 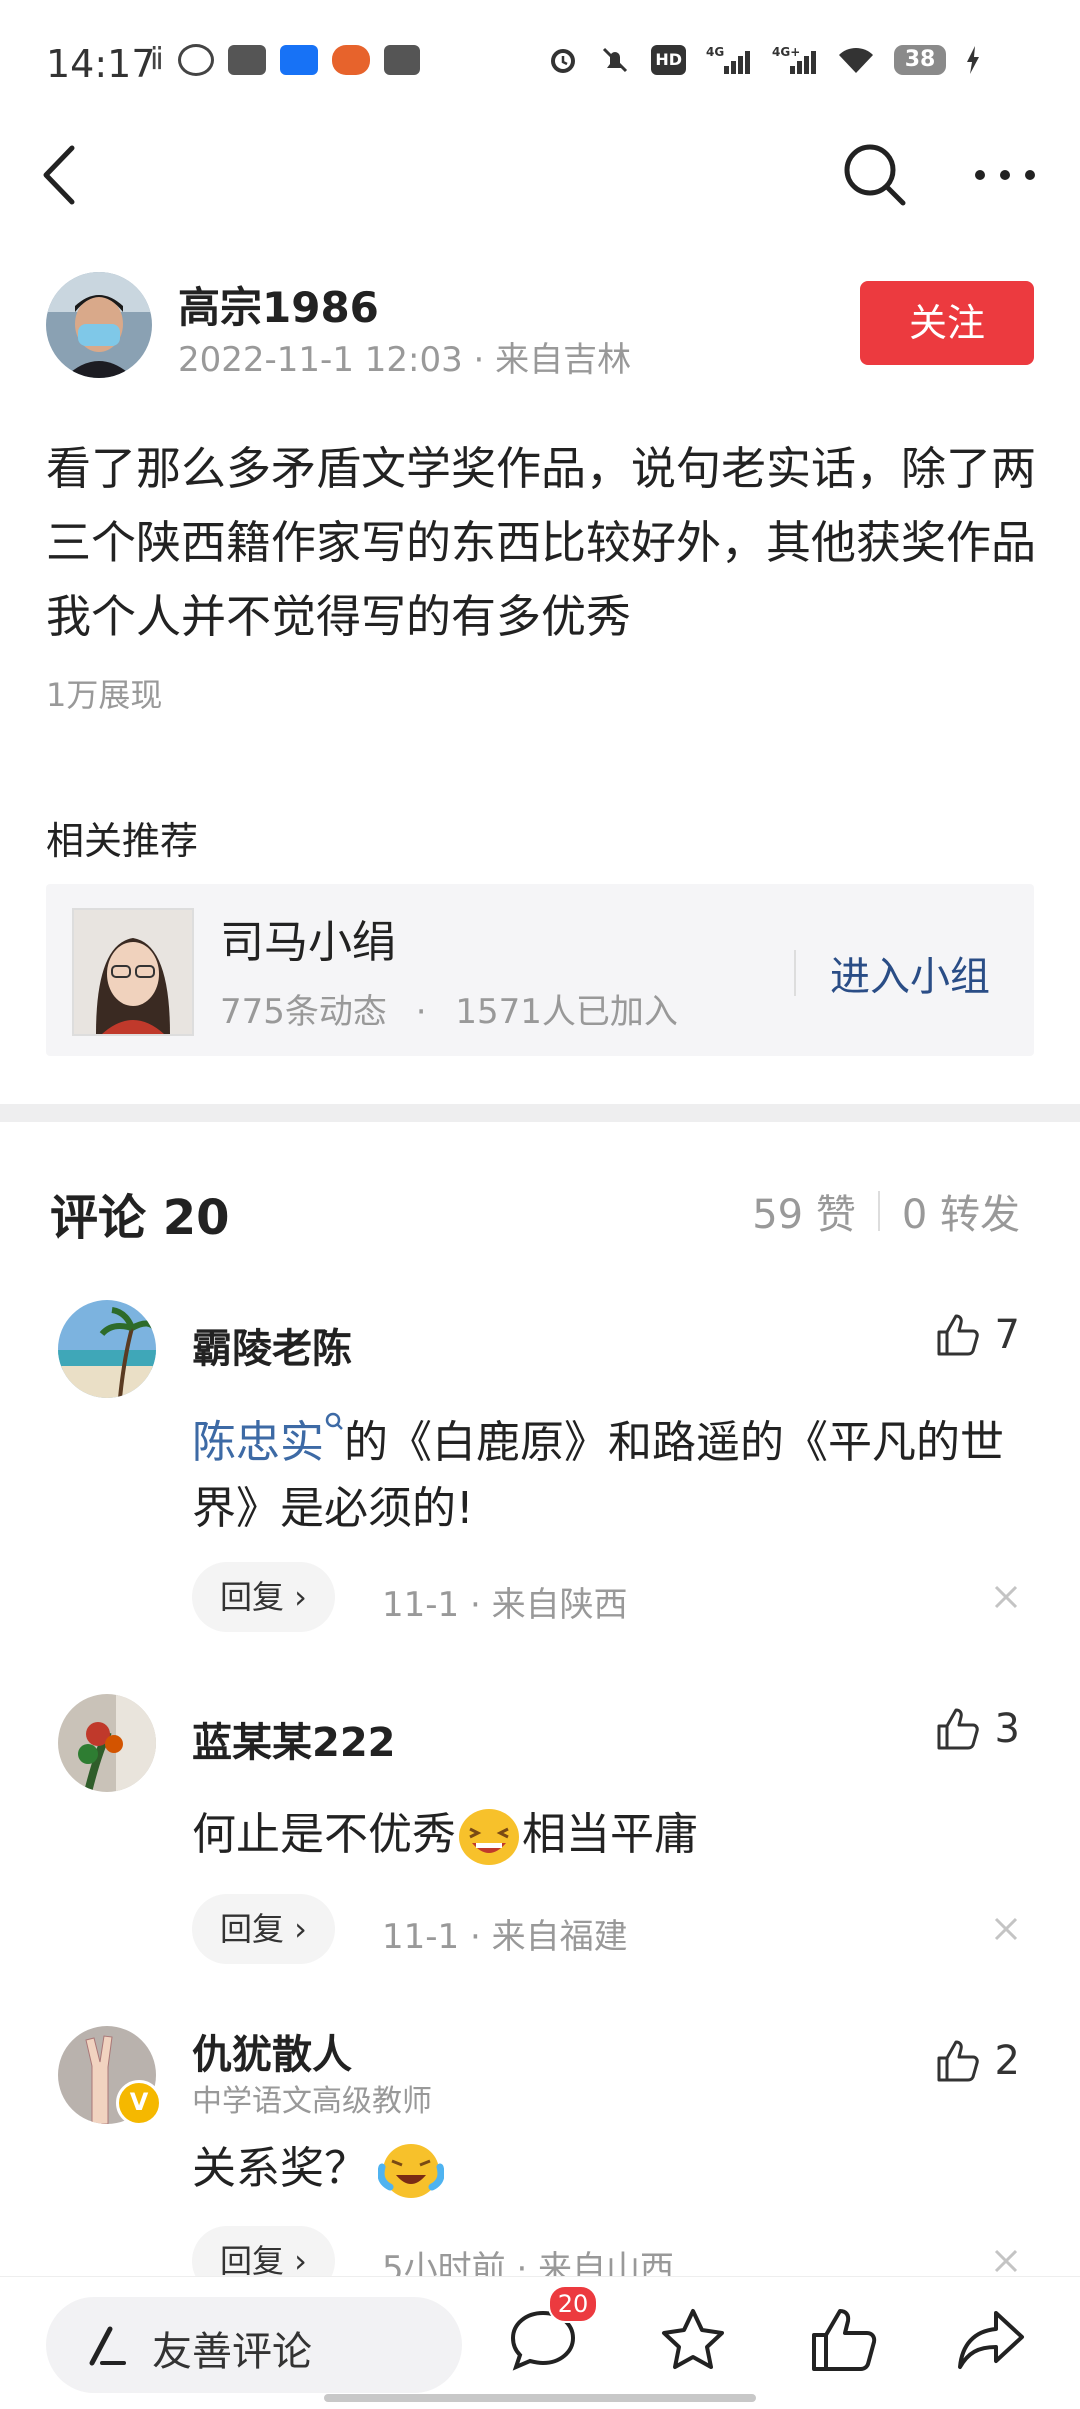 I want to click on author-avatar, so click(x=99, y=325).